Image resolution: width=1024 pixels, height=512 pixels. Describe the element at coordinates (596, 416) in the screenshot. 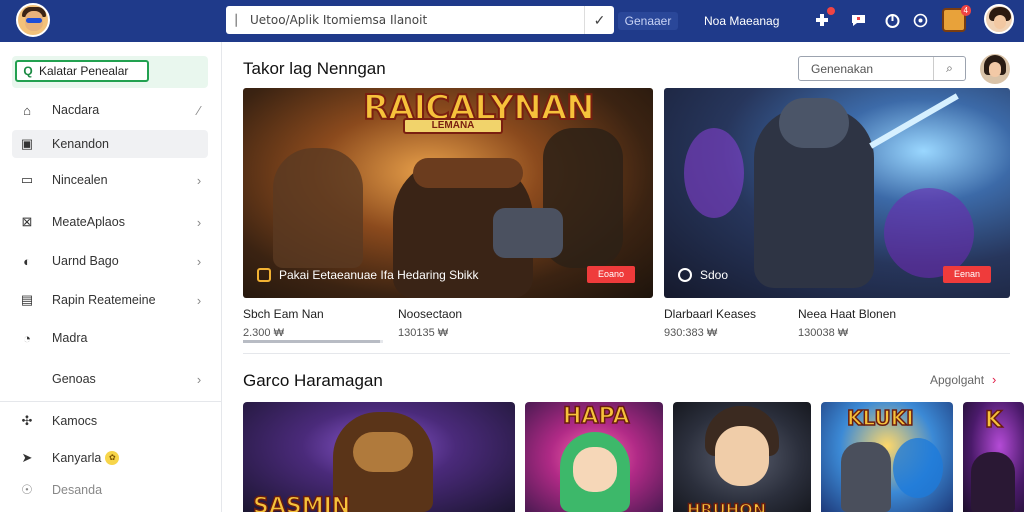

I see `game-card-title: HAPA` at that location.